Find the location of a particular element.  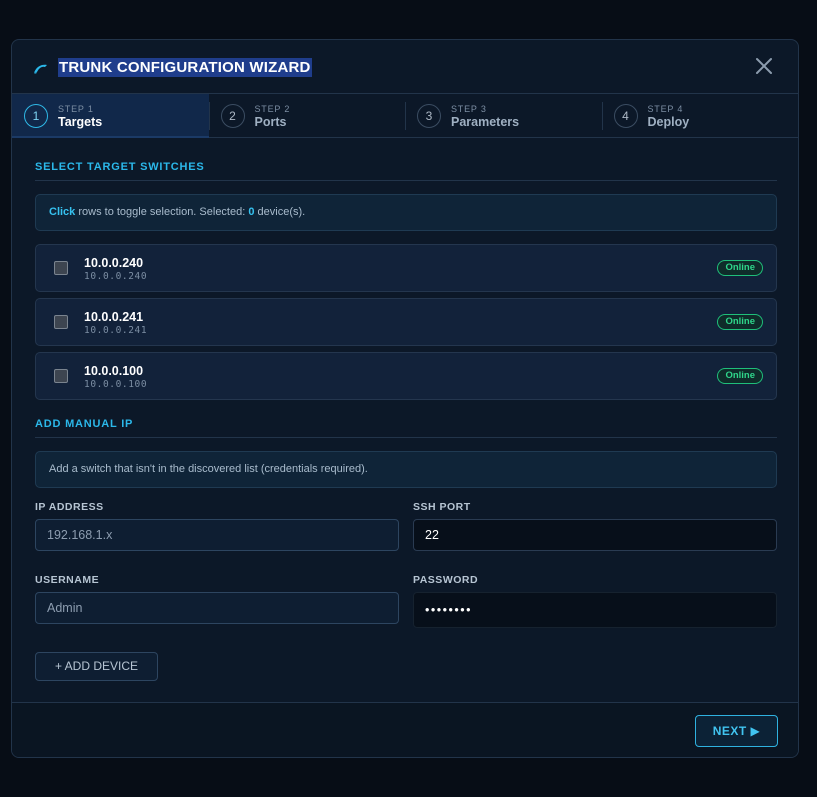

modal-title: TRUNK CONFIGURATION WIZARD is located at coordinates (185, 67).